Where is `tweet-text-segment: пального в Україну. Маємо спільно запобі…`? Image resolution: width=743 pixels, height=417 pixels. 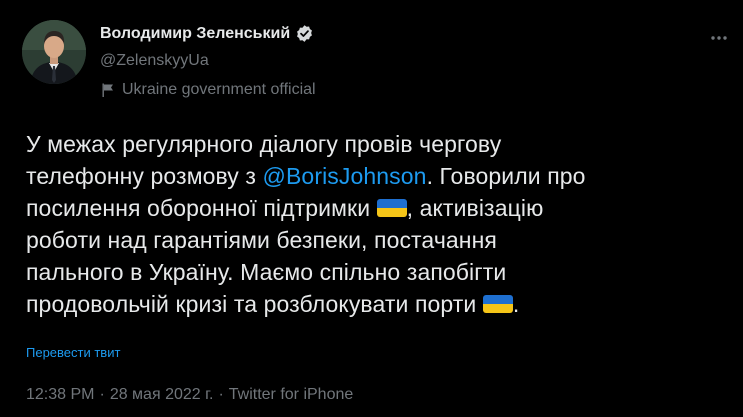
tweet-text-segment: пального в Україну. Маємо спільно запобі… is located at coordinates (266, 272).